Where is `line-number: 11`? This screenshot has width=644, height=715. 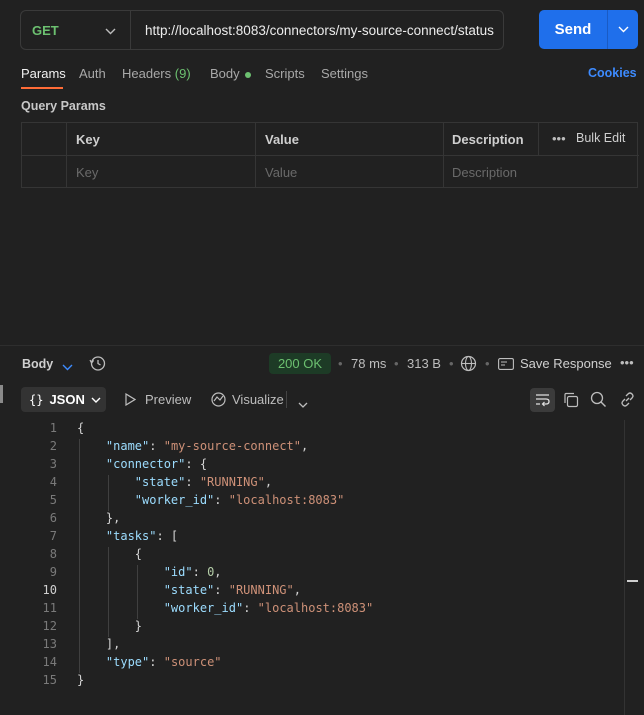
line-number: 11 is located at coordinates (49, 608).